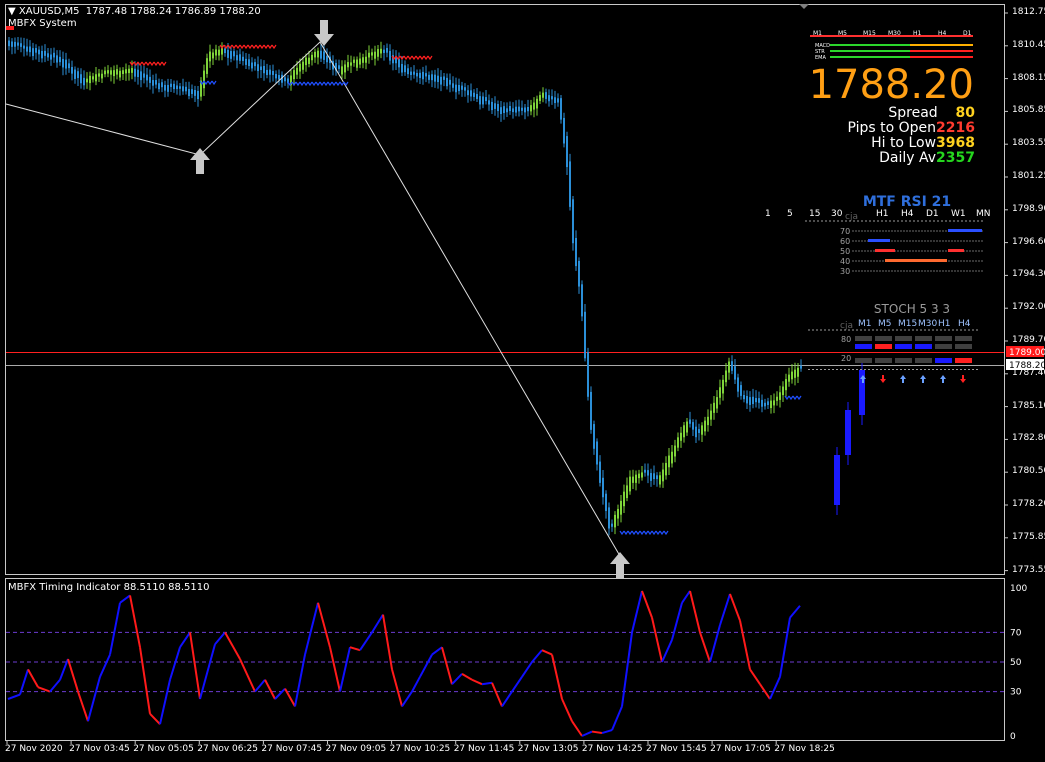  I want to click on buy-arrow-icon, so click(200, 161).